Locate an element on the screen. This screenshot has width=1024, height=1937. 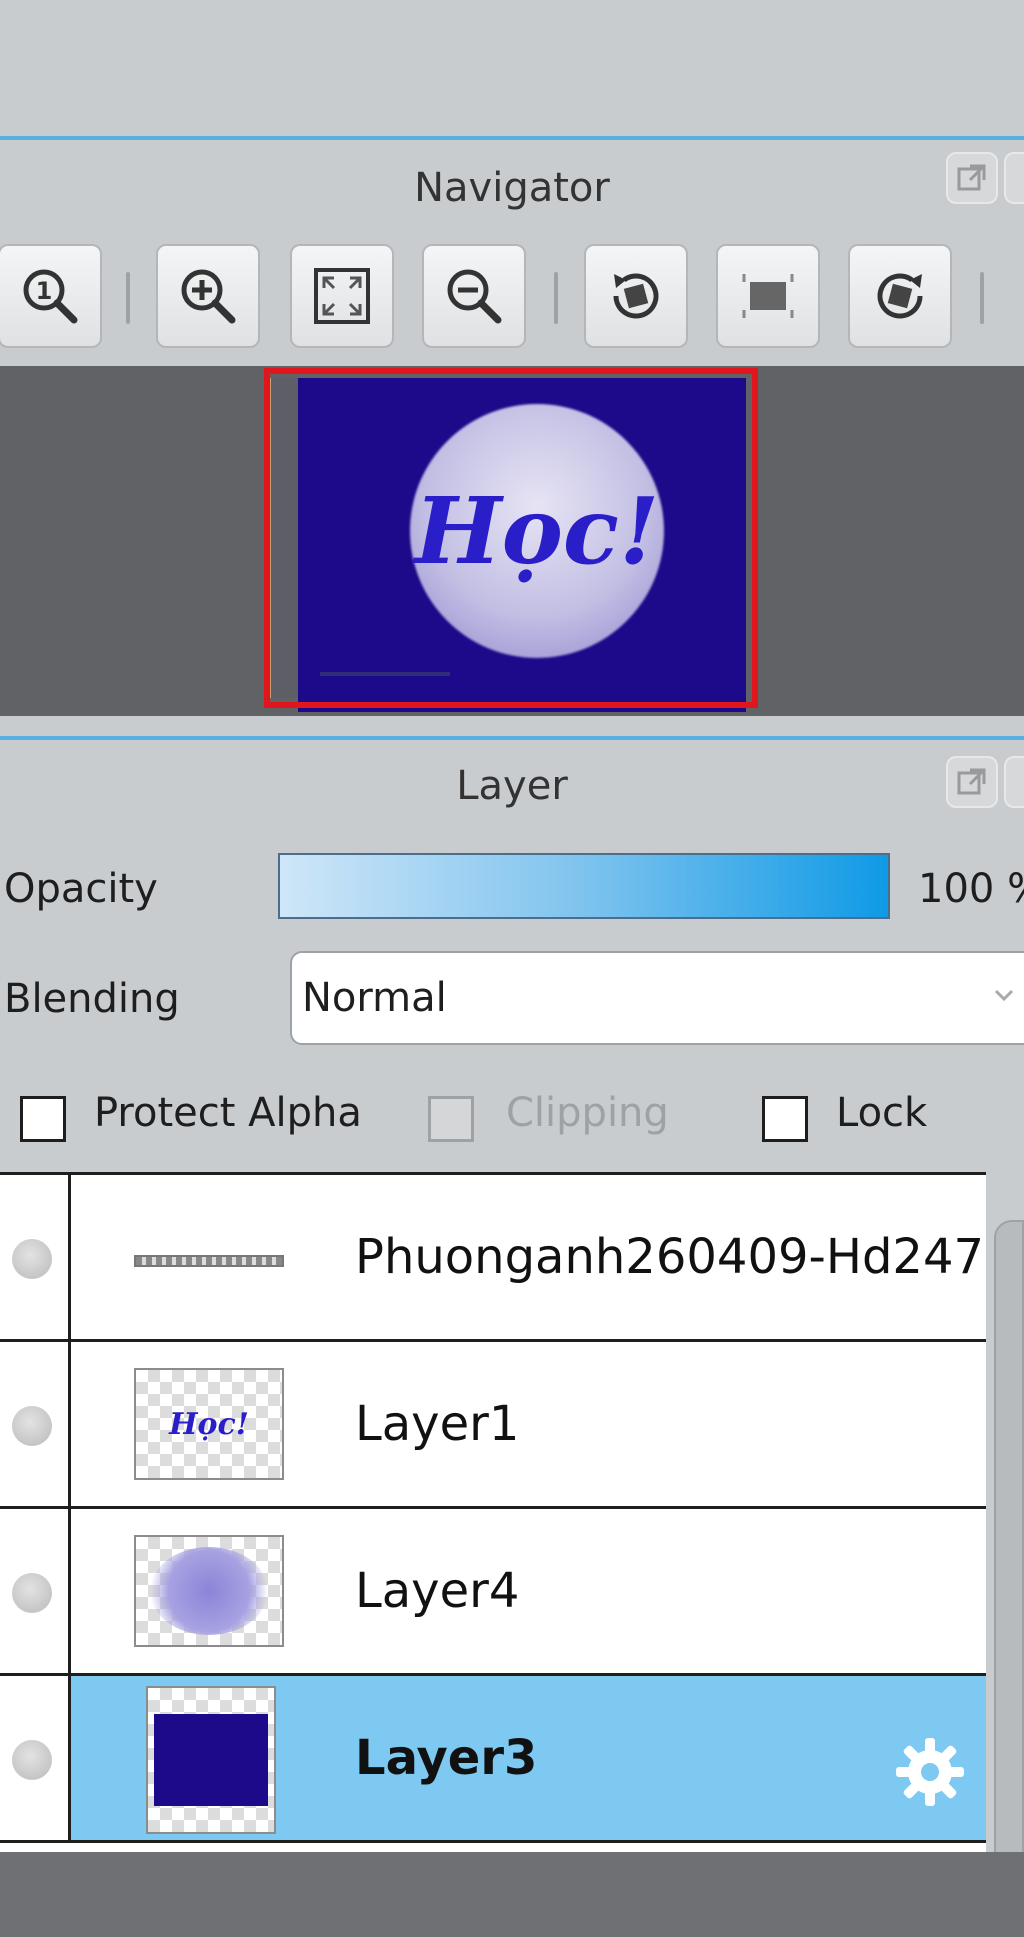
layer-title: Layer is located at coordinates (512, 786).